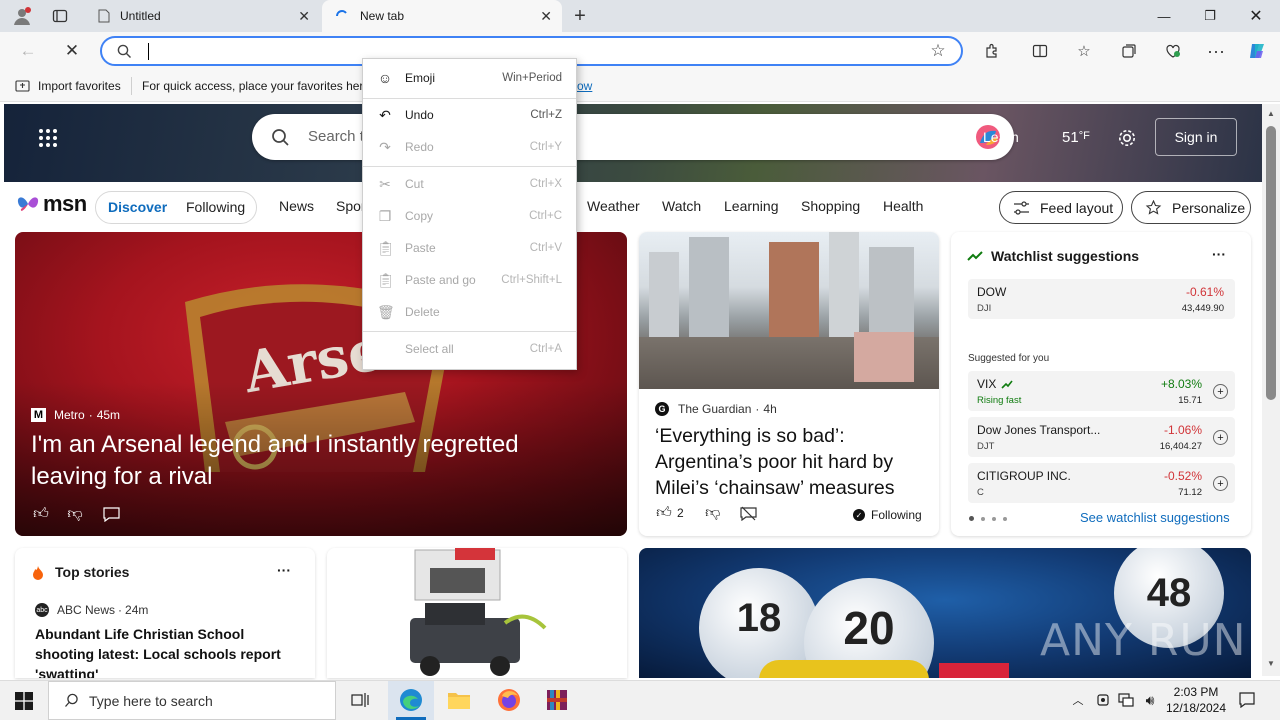 This screenshot has height=720, width=1280. Describe the element at coordinates (469, 166) in the screenshot. I see `menu-separator` at that location.